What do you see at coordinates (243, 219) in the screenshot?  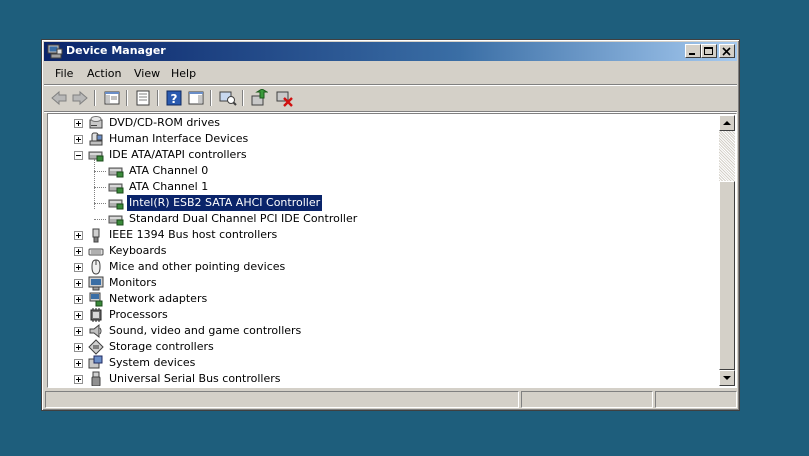 I see `tree-node-label: Standard Dual Channel PCI IDE Controller` at bounding box center [243, 219].